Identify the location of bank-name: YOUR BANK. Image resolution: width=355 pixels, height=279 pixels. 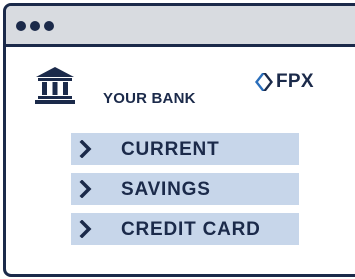
(149, 98).